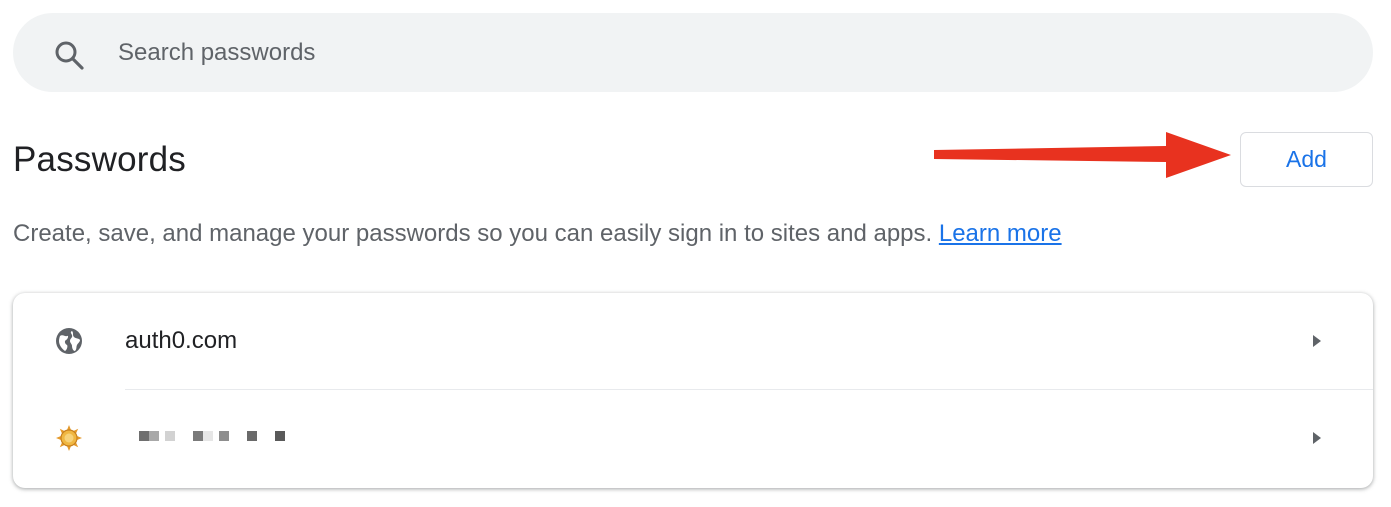 This screenshot has width=1391, height=507. Describe the element at coordinates (181, 340) in the screenshot. I see `site-name: auth0.com` at that location.